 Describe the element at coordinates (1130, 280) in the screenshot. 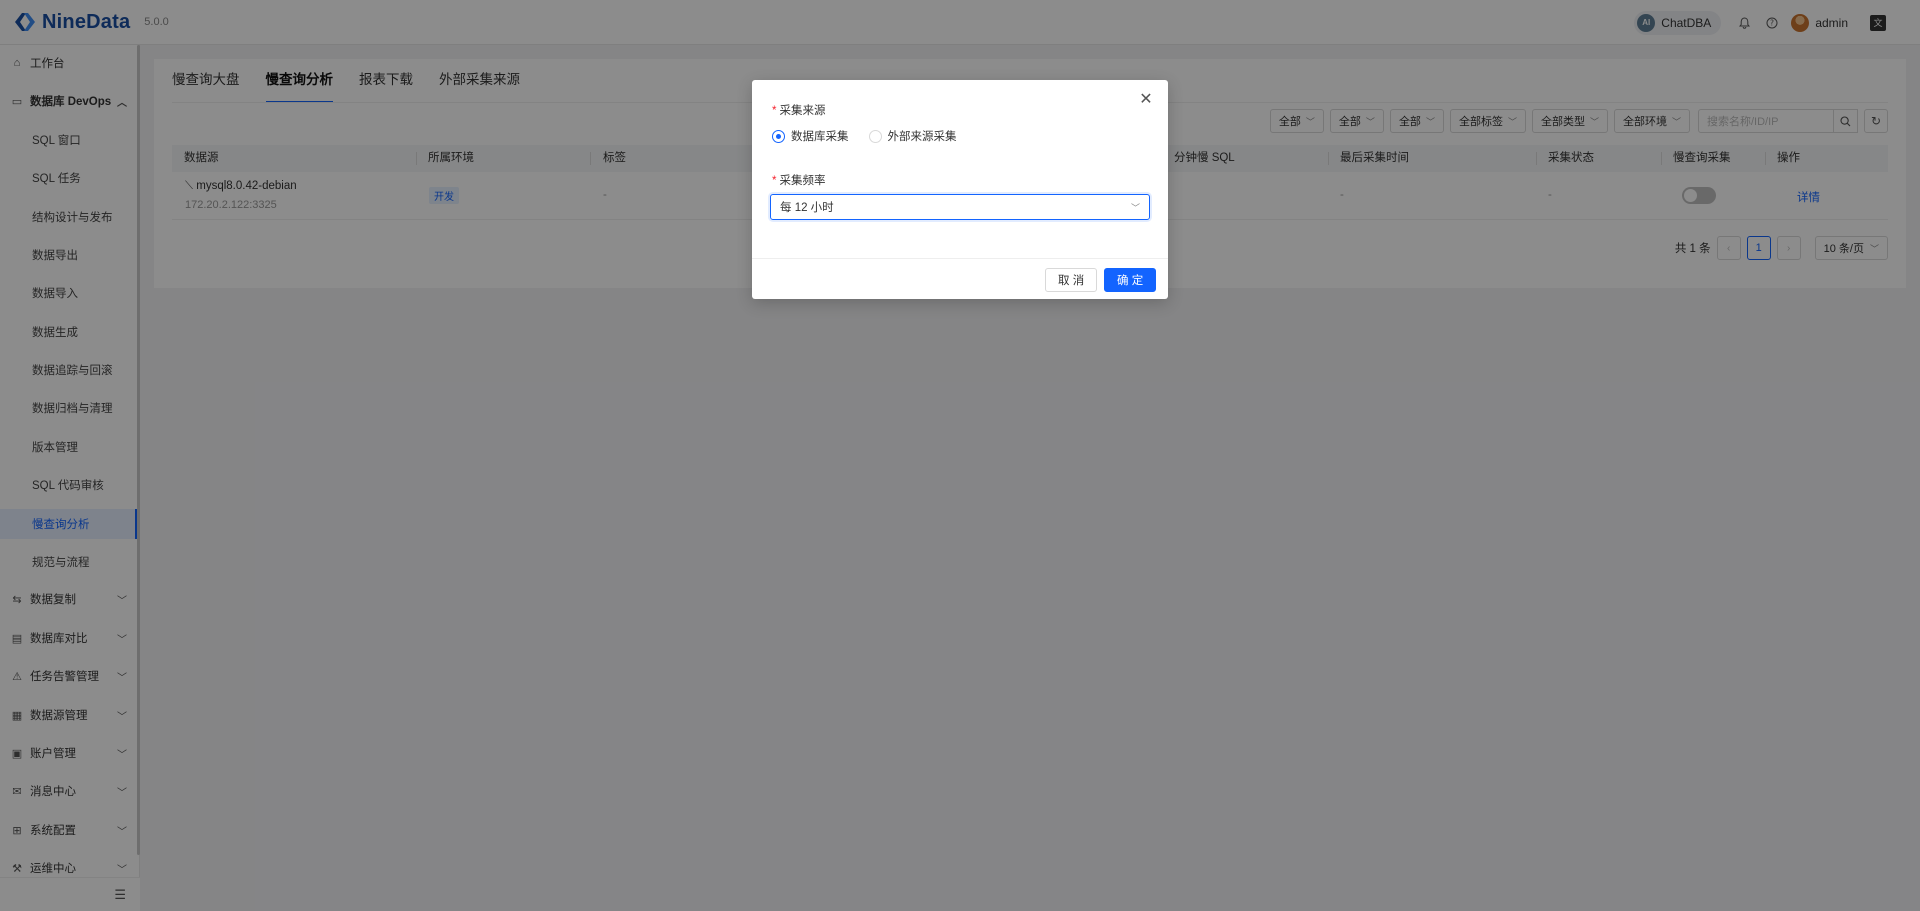

I see `confirm-button: 确 定` at that location.